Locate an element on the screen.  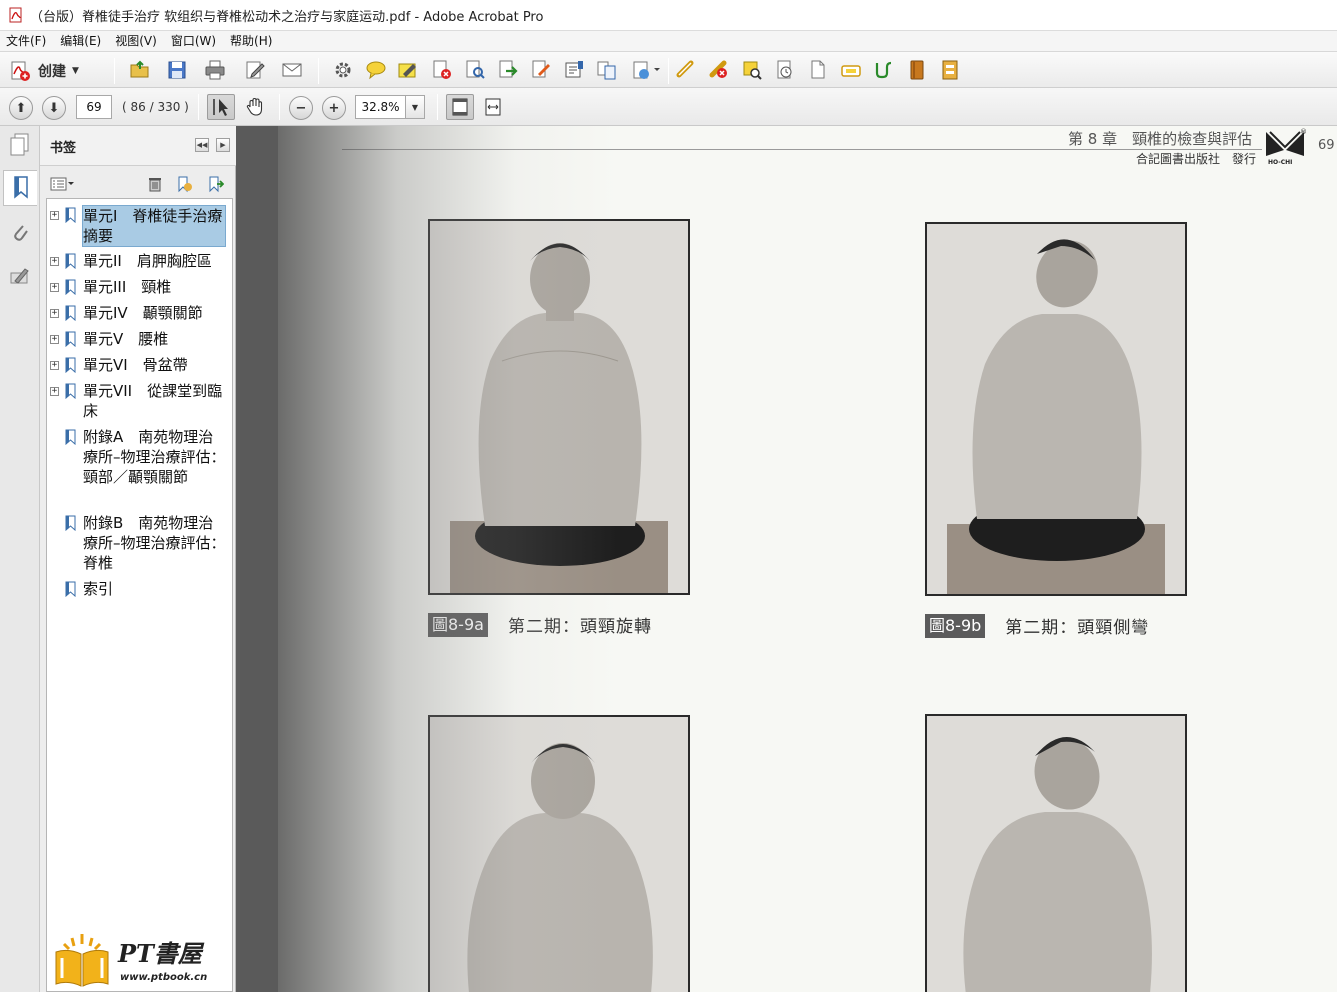
email-icon is located at coordinates (292, 70).